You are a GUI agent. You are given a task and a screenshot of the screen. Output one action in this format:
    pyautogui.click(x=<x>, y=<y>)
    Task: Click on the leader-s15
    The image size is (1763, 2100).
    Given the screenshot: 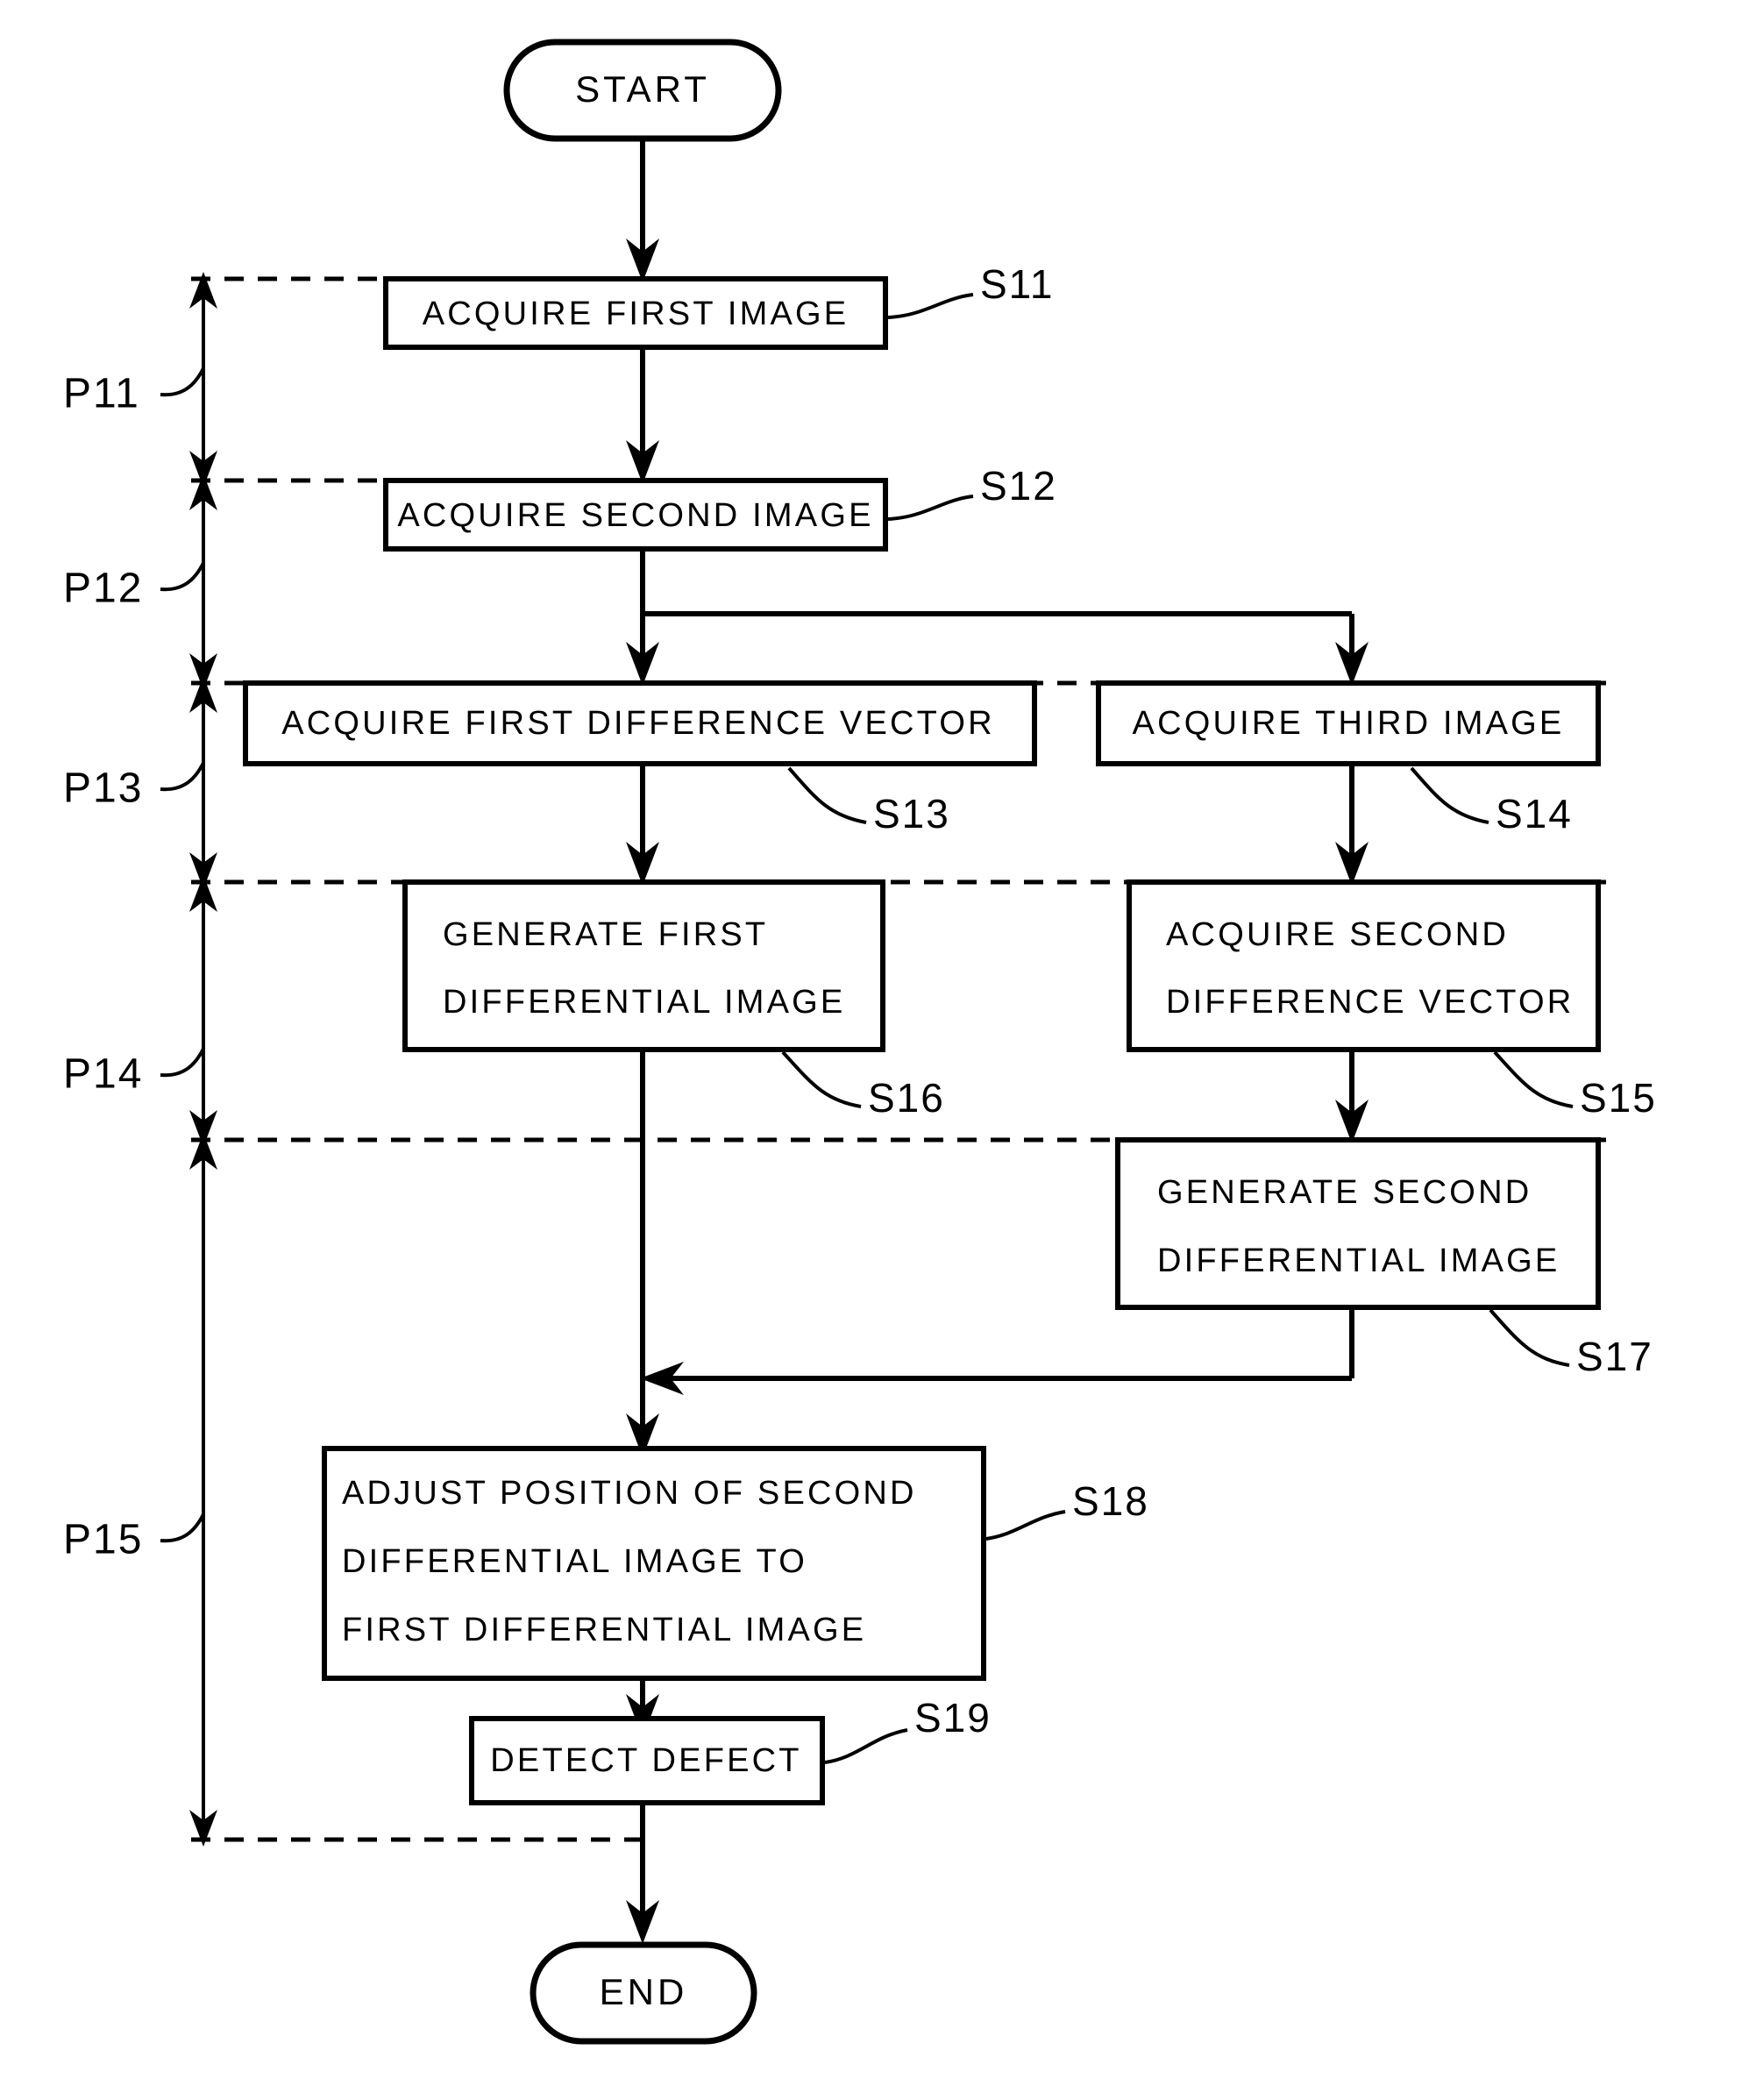 What is the action you would take?
    pyautogui.click(x=1533, y=1079)
    